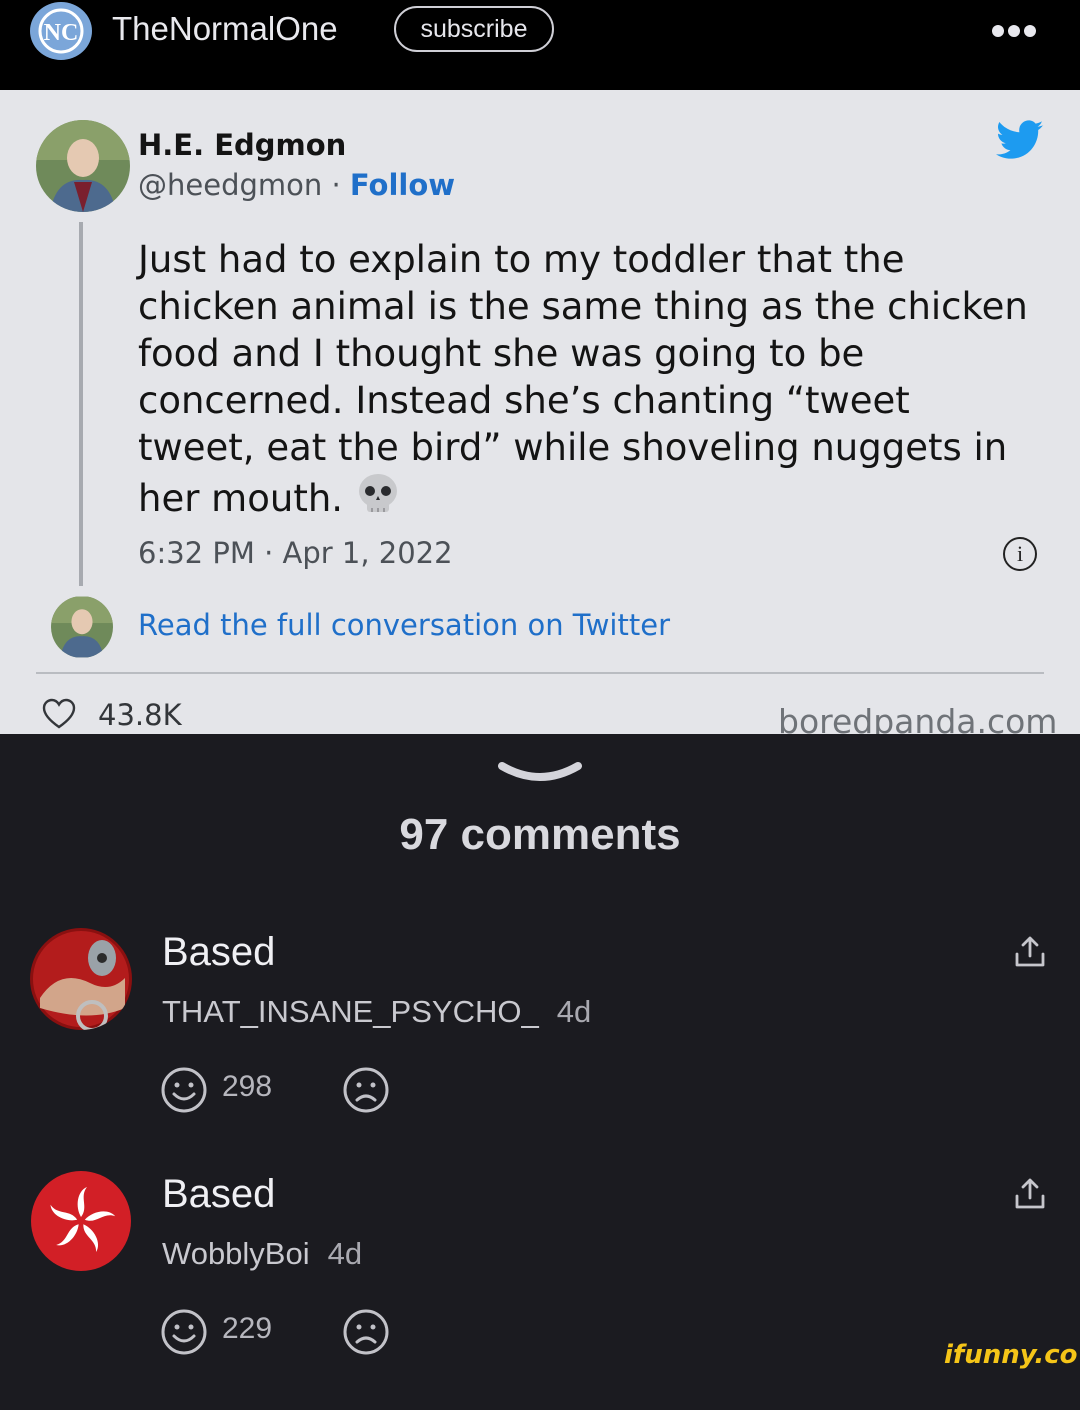  What do you see at coordinates (540, 673) in the screenshot?
I see `tweet-divider` at bounding box center [540, 673].